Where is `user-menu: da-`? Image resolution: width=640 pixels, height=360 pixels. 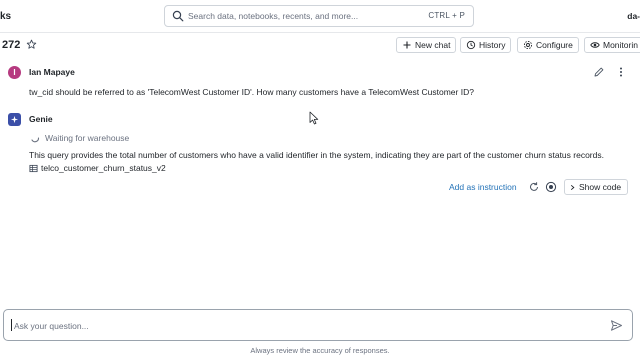
user-menu: da- is located at coordinates (633, 16).